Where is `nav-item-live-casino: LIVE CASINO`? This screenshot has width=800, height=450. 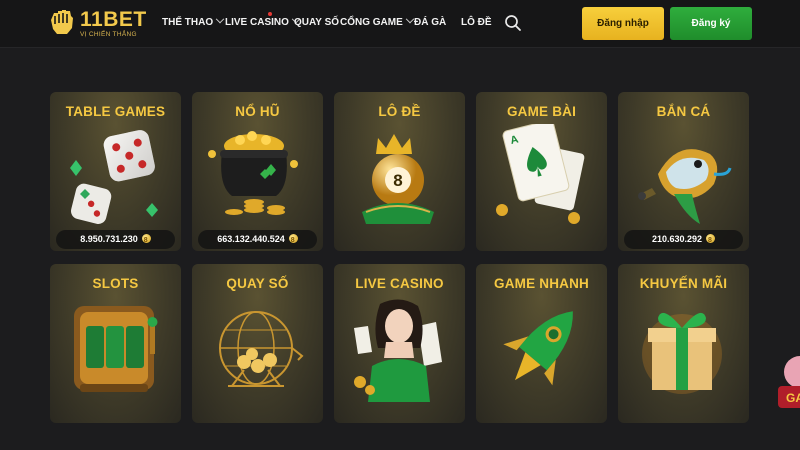
nav-item-live-casino: LIVE CASINO is located at coordinates (263, 22).